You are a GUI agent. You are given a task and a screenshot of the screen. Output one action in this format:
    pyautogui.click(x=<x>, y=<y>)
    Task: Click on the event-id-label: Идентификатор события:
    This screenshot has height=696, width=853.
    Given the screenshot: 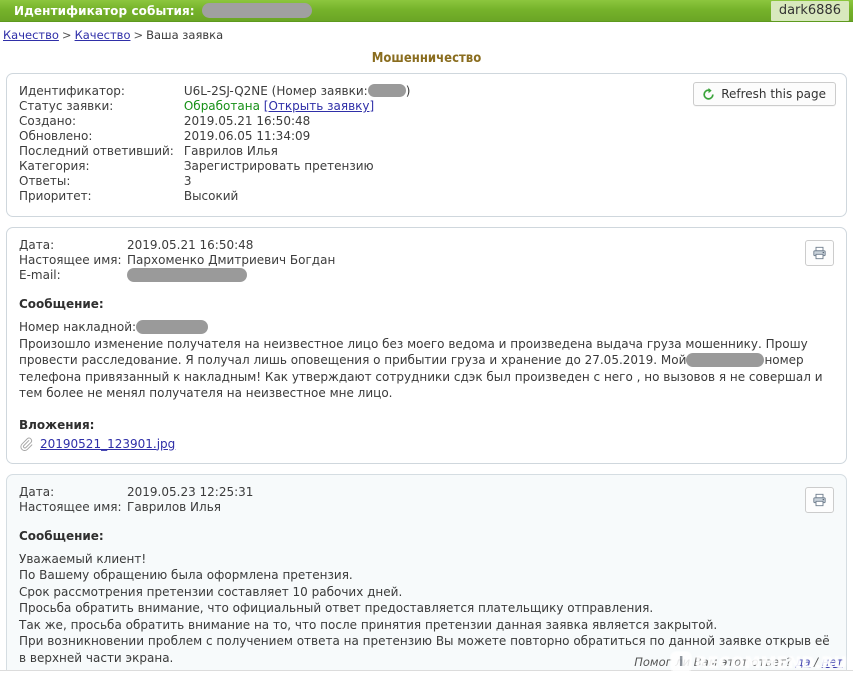 What is the action you would take?
    pyautogui.click(x=104, y=10)
    